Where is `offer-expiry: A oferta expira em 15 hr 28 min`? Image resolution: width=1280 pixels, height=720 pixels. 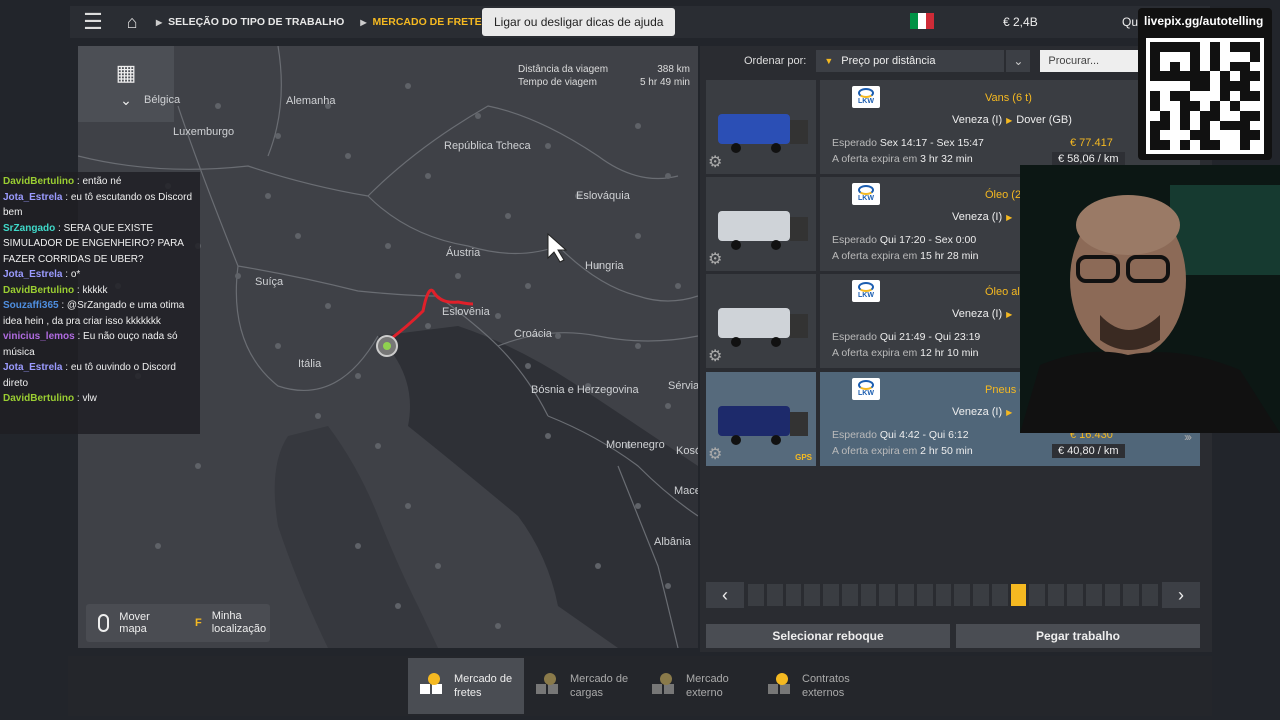 offer-expiry: A oferta expira em 15 hr 28 min is located at coordinates (905, 256).